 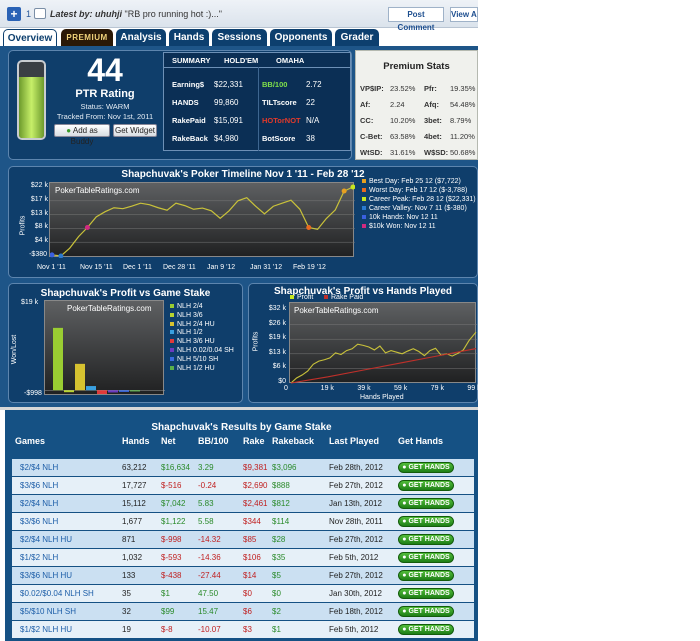 I want to click on table-cell: 3.29, so click(x=206, y=467).